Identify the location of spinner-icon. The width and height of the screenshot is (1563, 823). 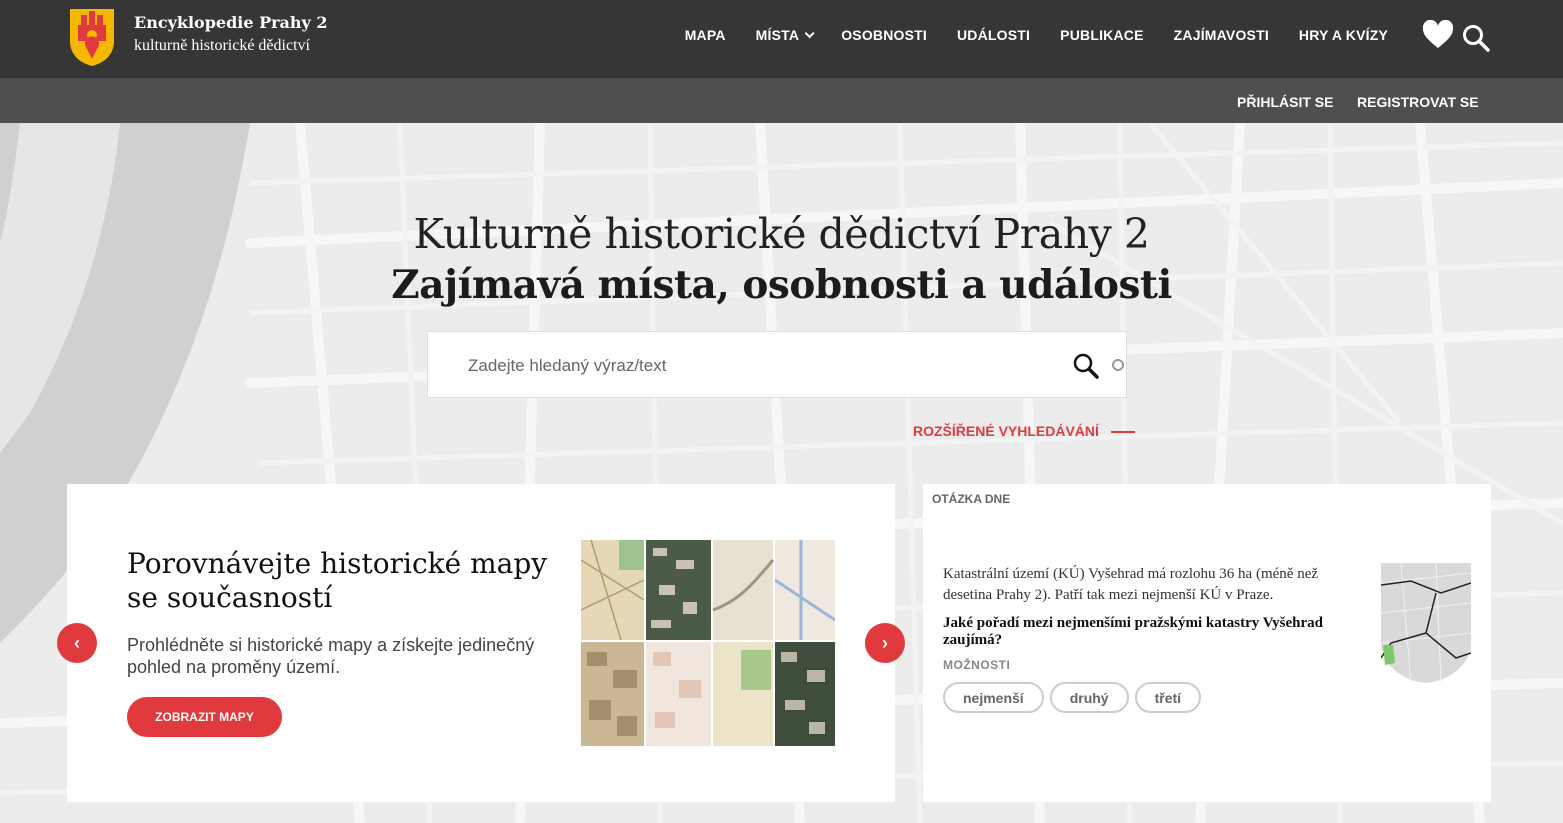
(1118, 365).